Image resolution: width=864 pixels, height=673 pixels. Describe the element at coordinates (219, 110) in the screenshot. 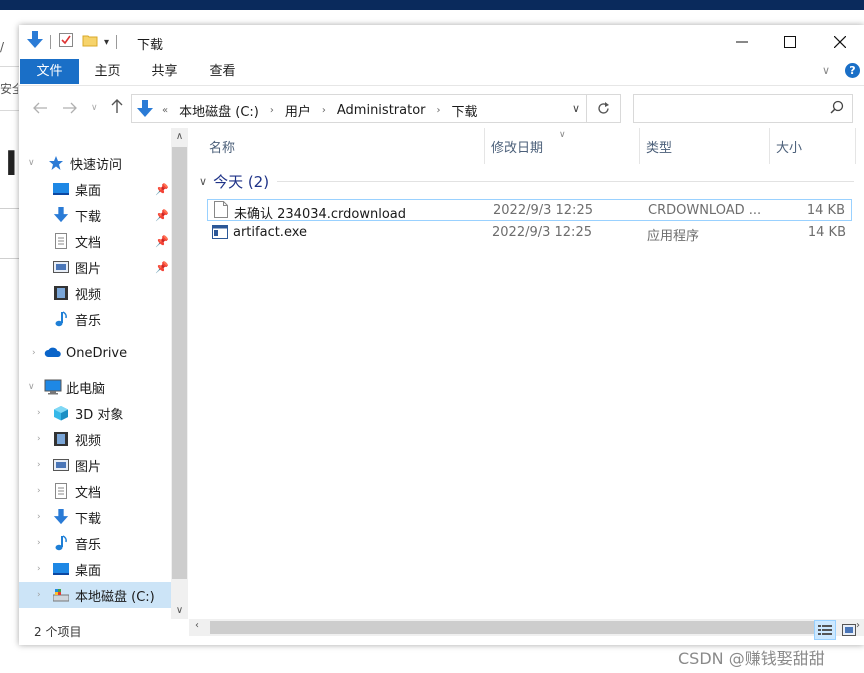

I see `breadcrumb-local-disk: 本地磁盘 (C:)` at that location.